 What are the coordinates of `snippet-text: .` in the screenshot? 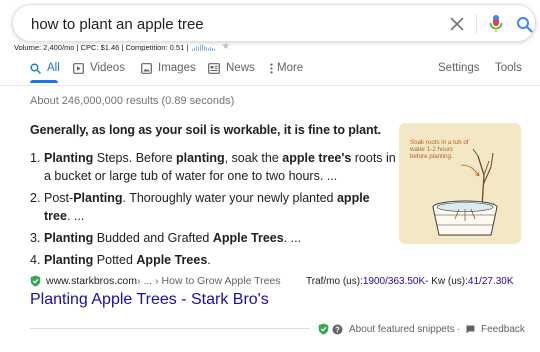 It's located at (209, 260).